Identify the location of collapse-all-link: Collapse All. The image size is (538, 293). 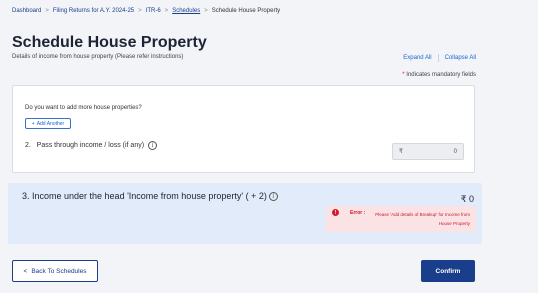
(460, 58).